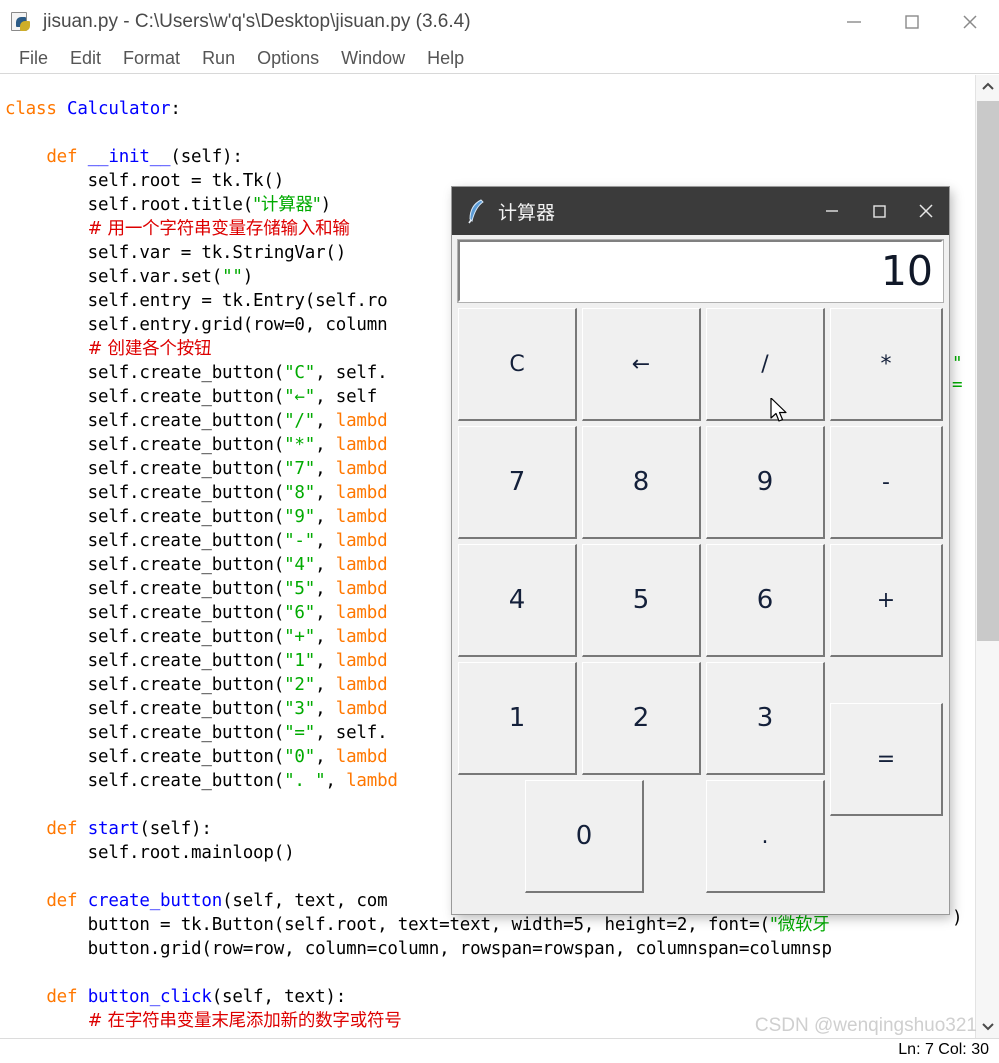  I want to click on calculator-button-/: /, so click(765, 364).